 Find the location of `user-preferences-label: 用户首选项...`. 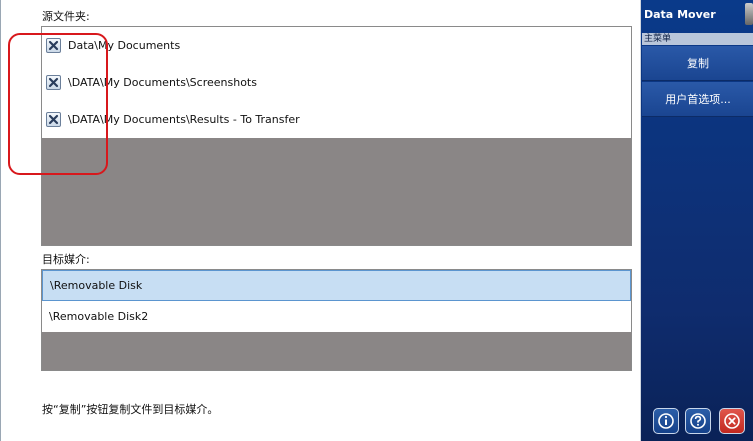

user-preferences-label: 用户首选项... is located at coordinates (698, 99).